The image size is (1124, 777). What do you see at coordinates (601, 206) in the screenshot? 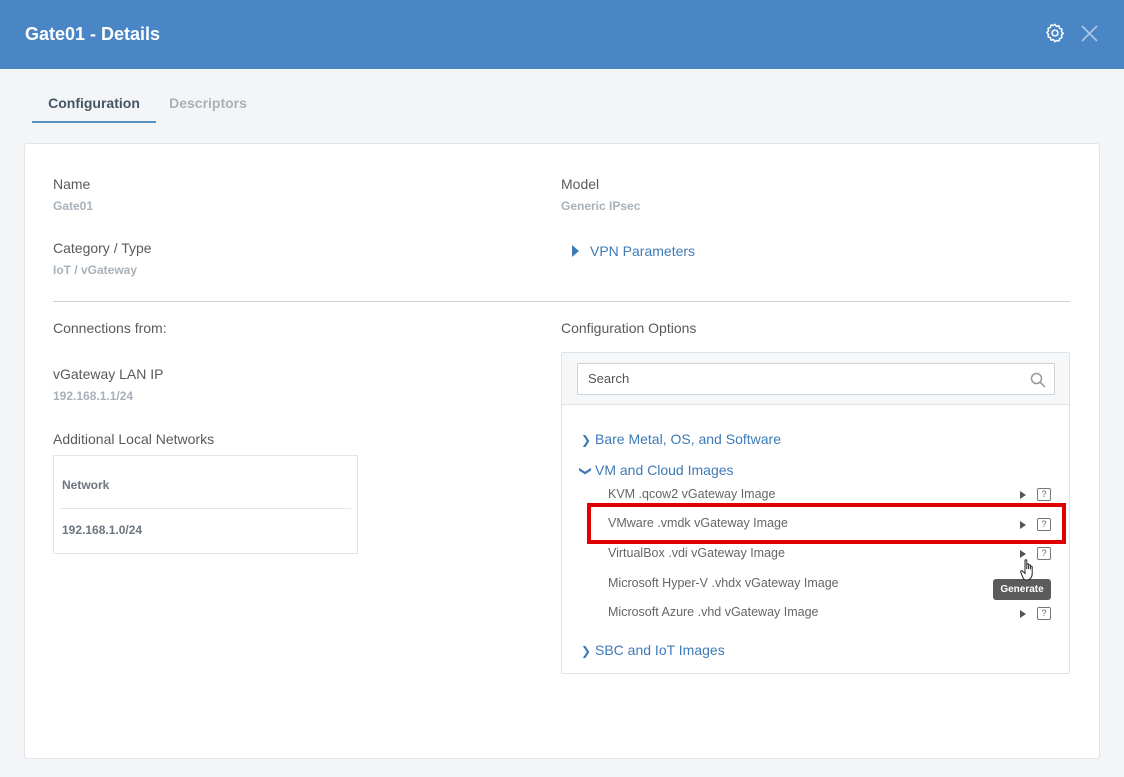
I see `model-value: Generic IPsec` at bounding box center [601, 206].